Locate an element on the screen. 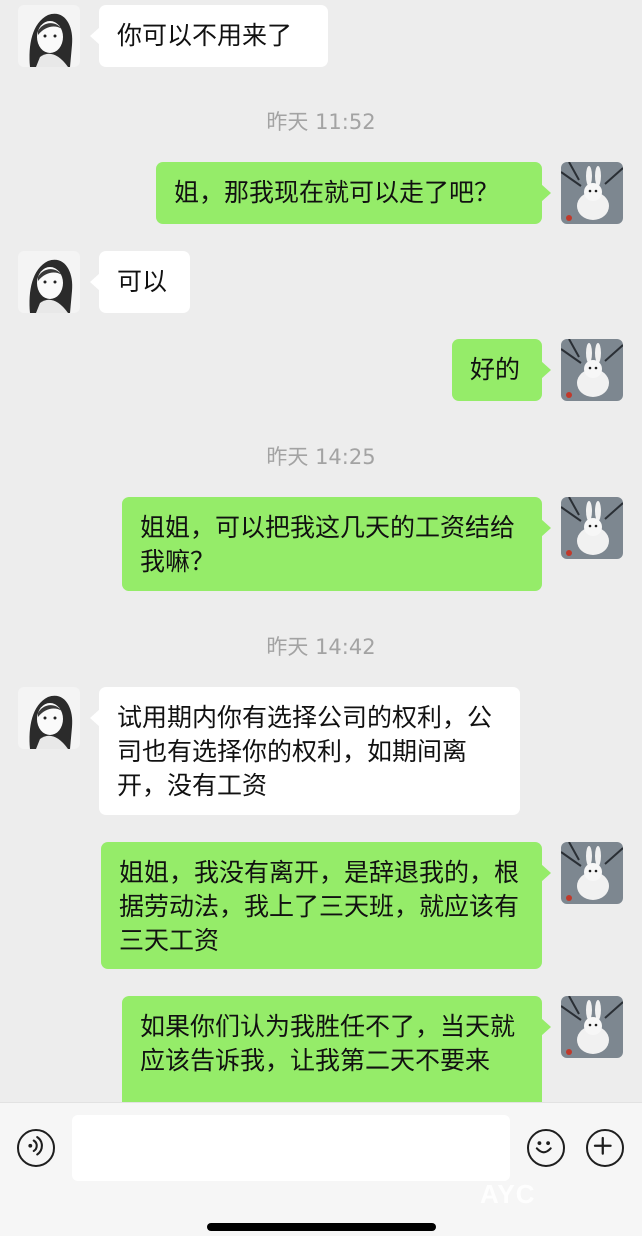 Image resolution: width=642 pixels, height=1236 pixels. timestamp: 昨天 14:25 is located at coordinates (321, 457).